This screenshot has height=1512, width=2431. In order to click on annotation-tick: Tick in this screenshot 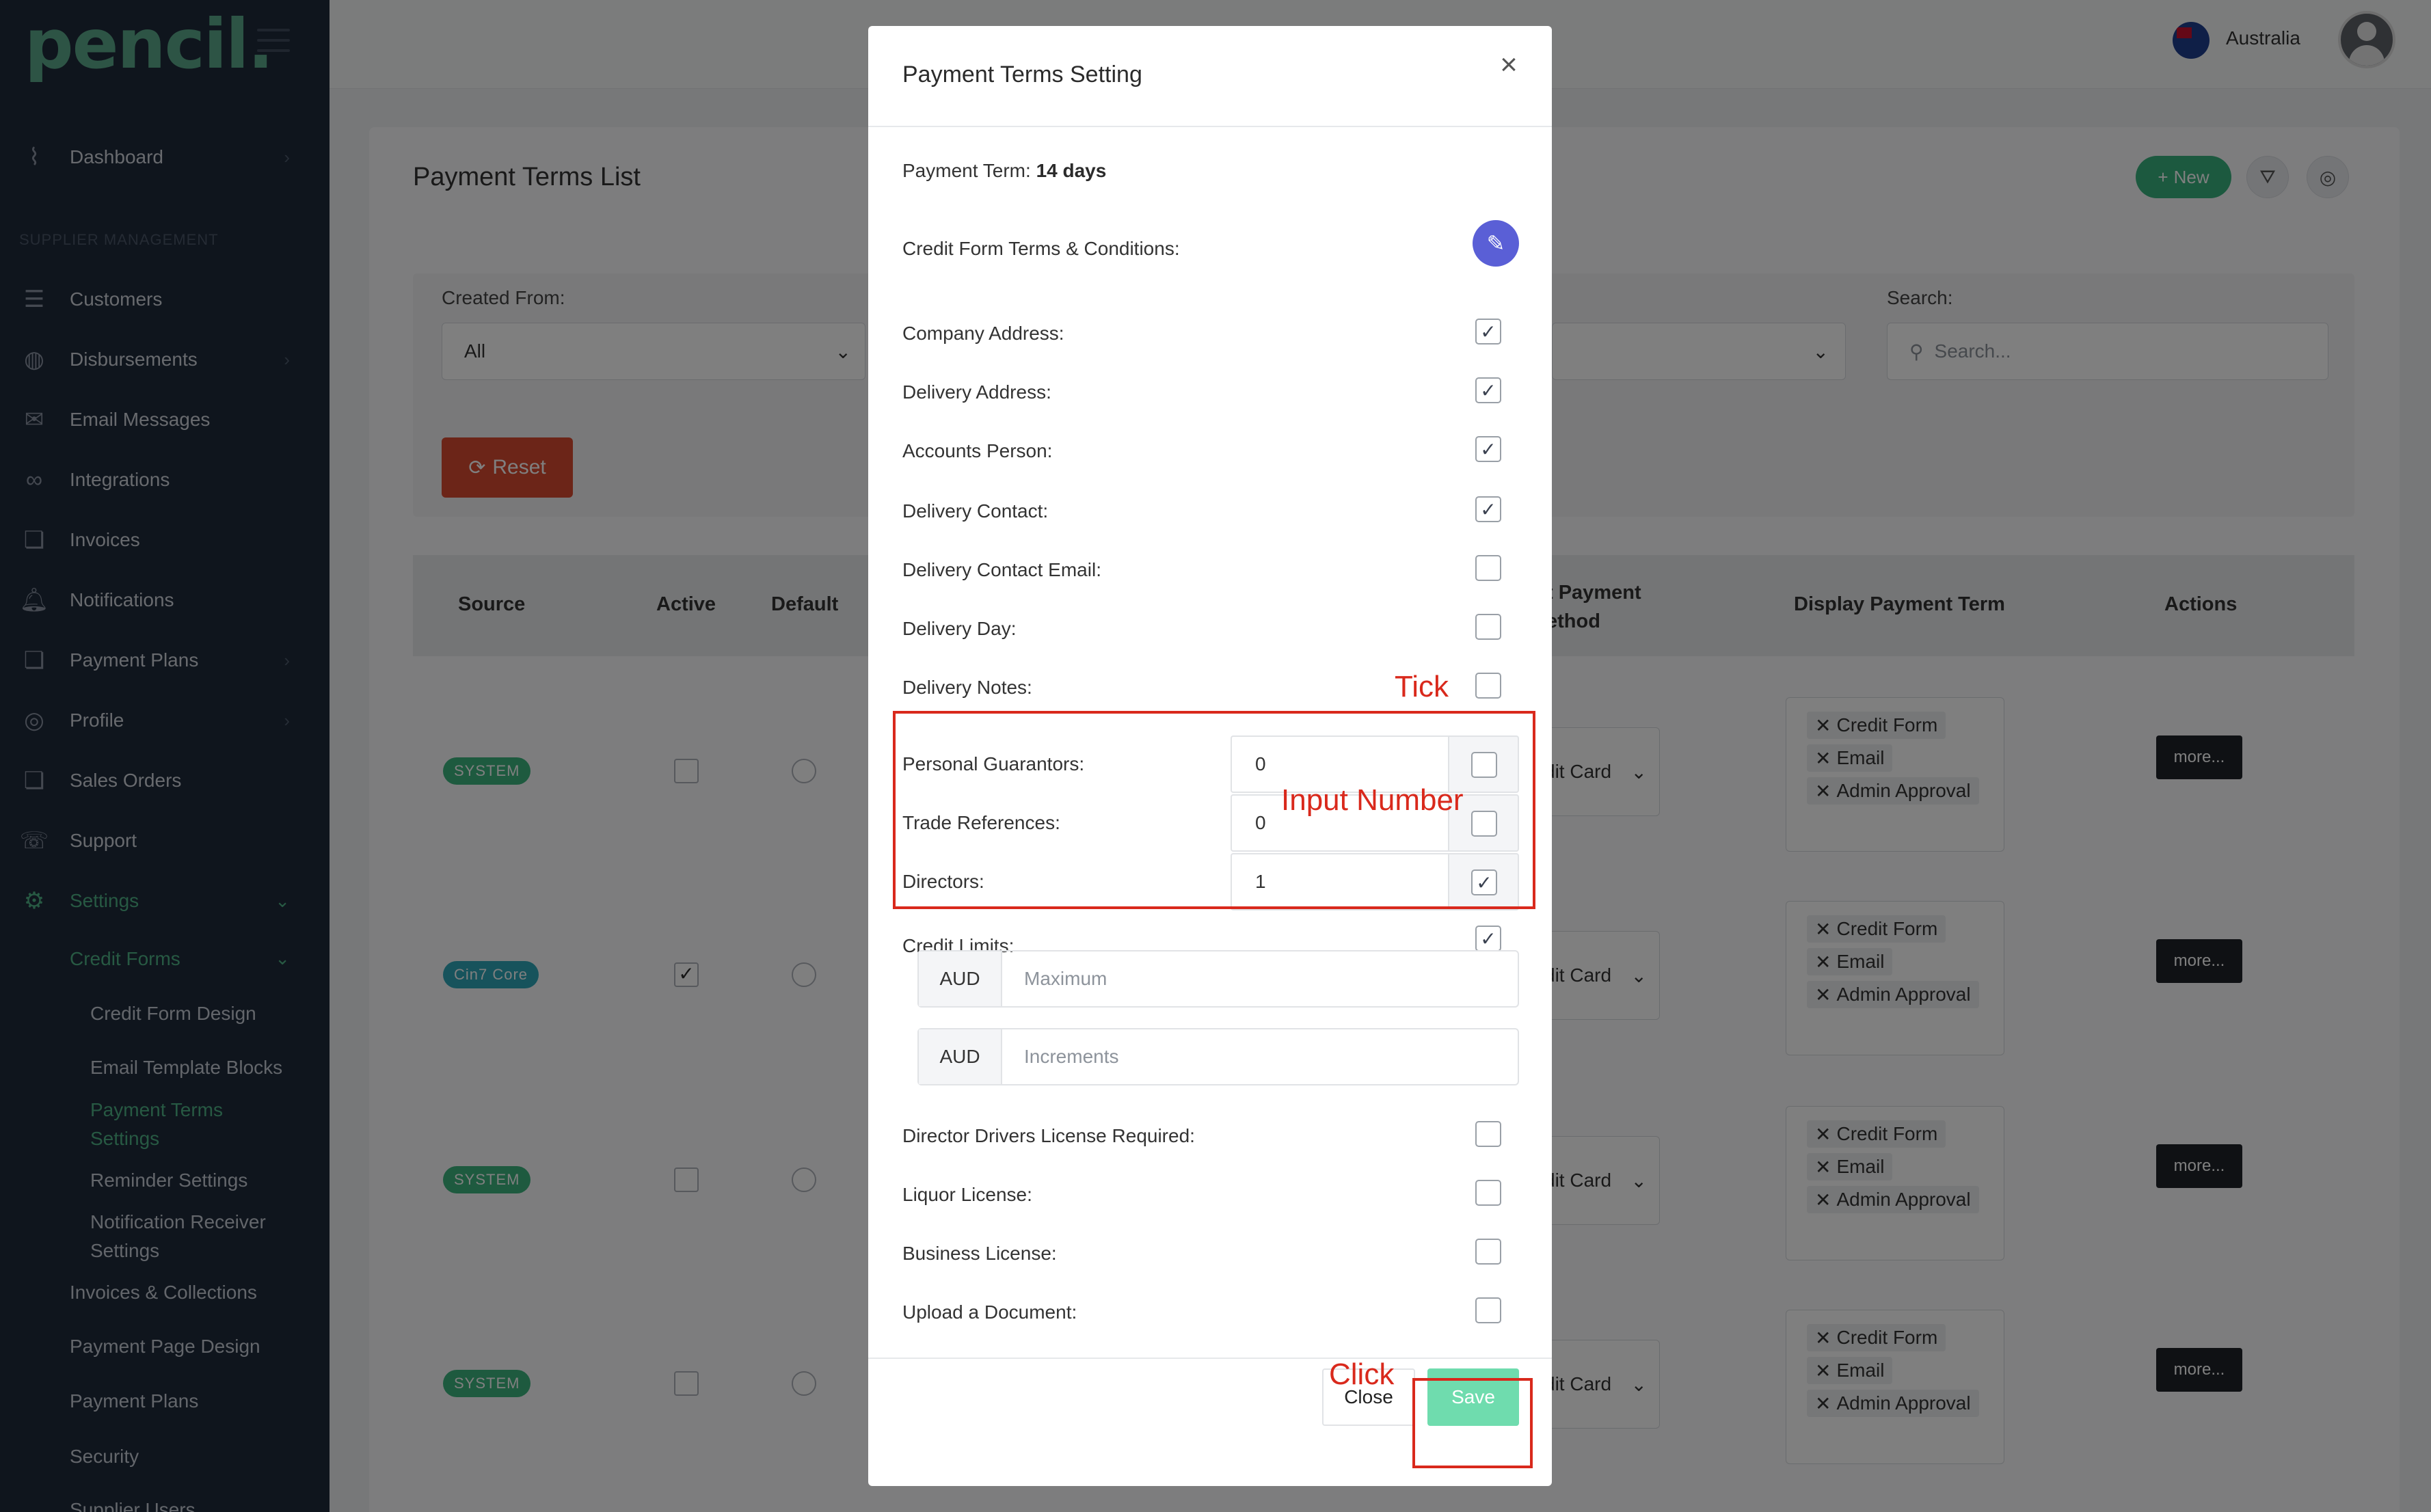, I will do `click(1422, 686)`.